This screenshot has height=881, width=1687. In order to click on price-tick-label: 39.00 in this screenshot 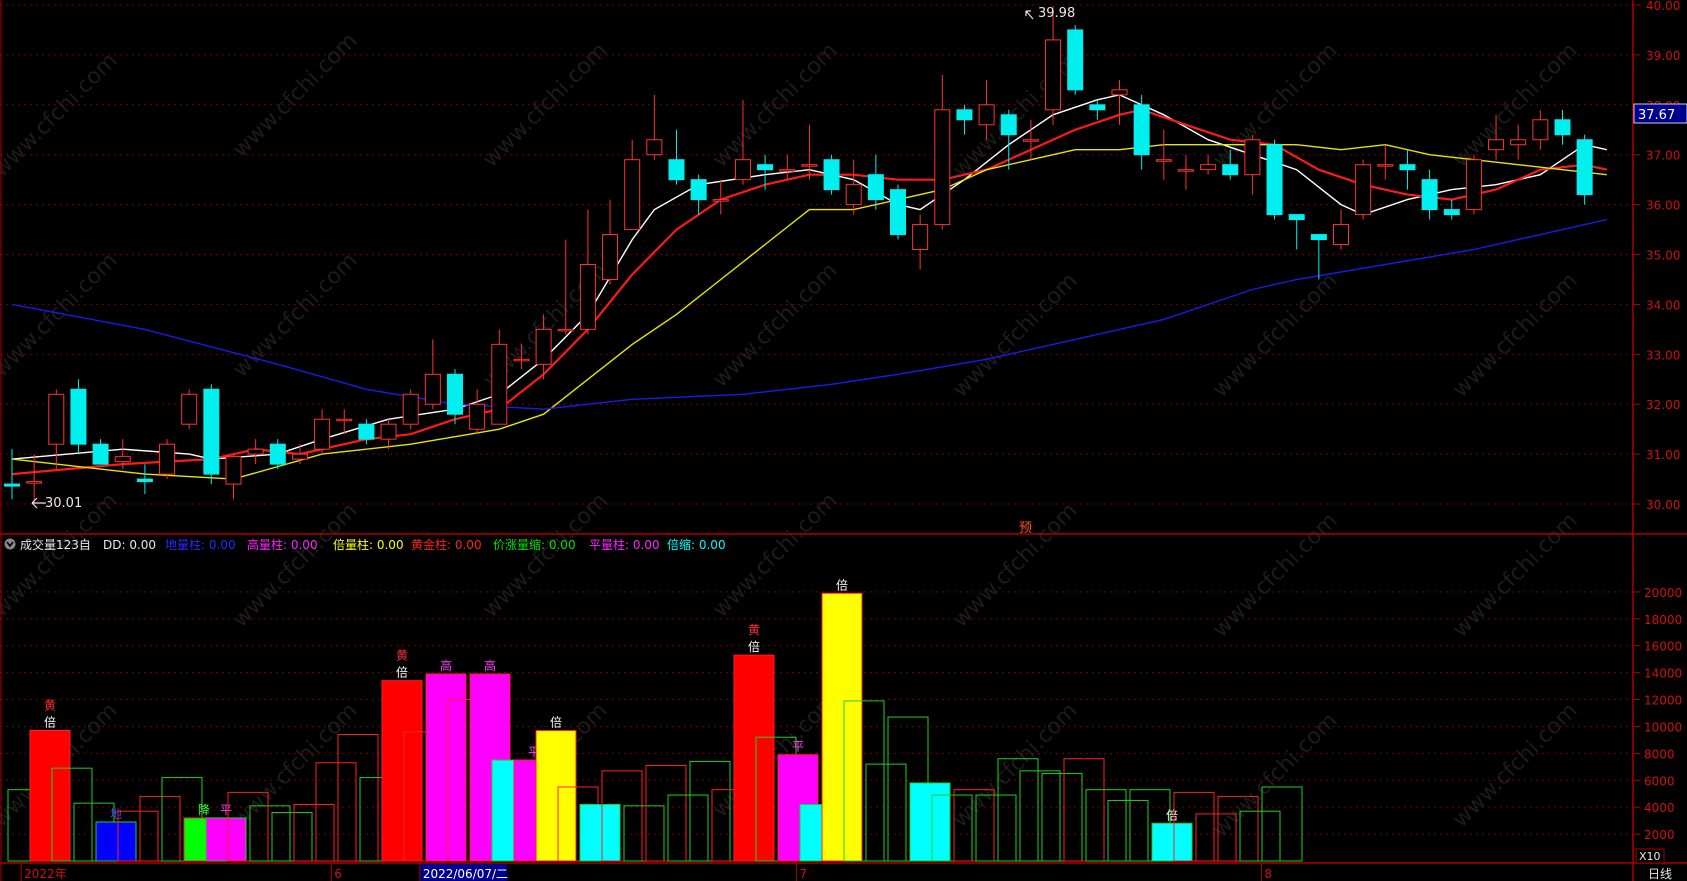, I will do `click(1663, 56)`.